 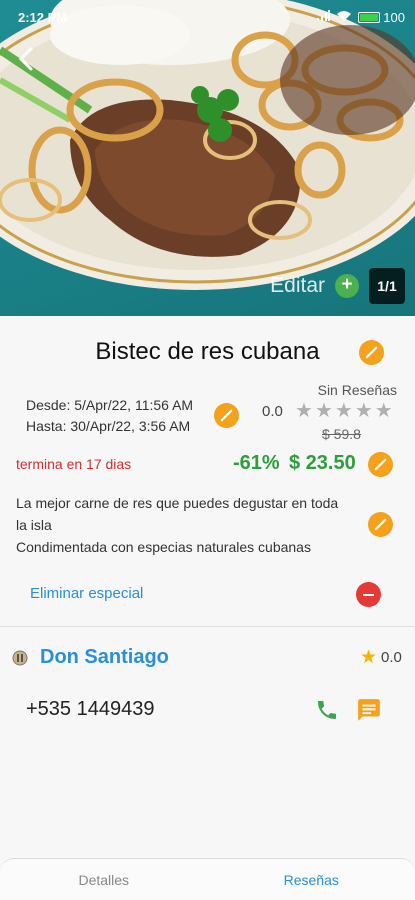 I want to click on back-button, so click(x=27, y=59).